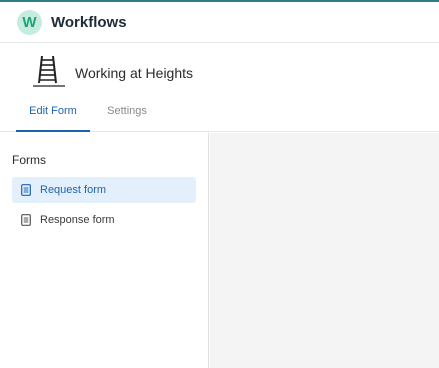 The width and height of the screenshot is (439, 368). What do you see at coordinates (219, 112) in the screenshot?
I see `tab-bar: Edit Form Settings` at bounding box center [219, 112].